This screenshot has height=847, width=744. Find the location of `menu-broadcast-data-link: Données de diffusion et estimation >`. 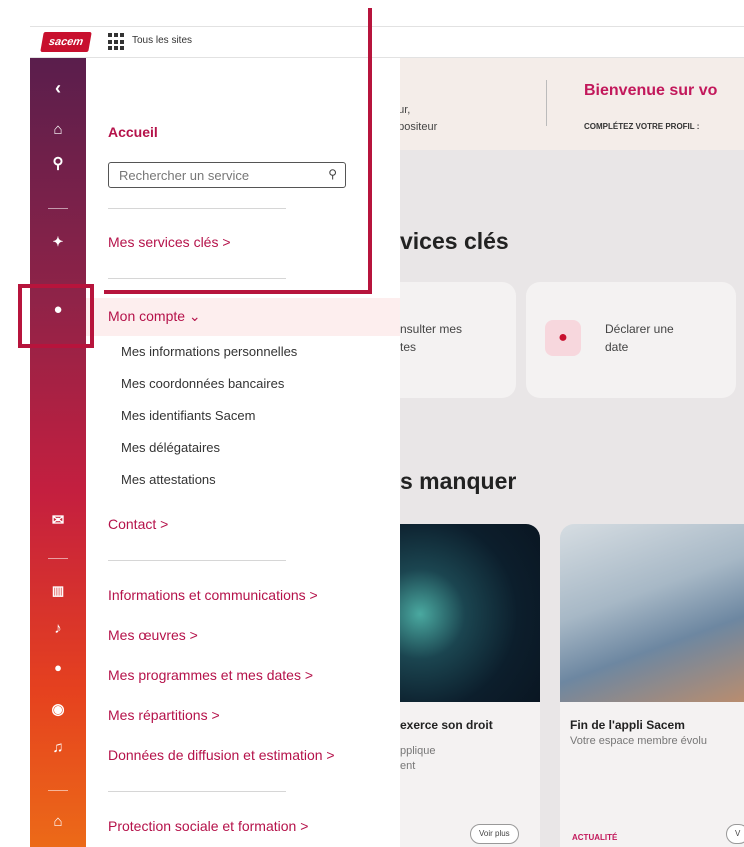

menu-broadcast-data-link: Données de diffusion et estimation > is located at coordinates (221, 755).